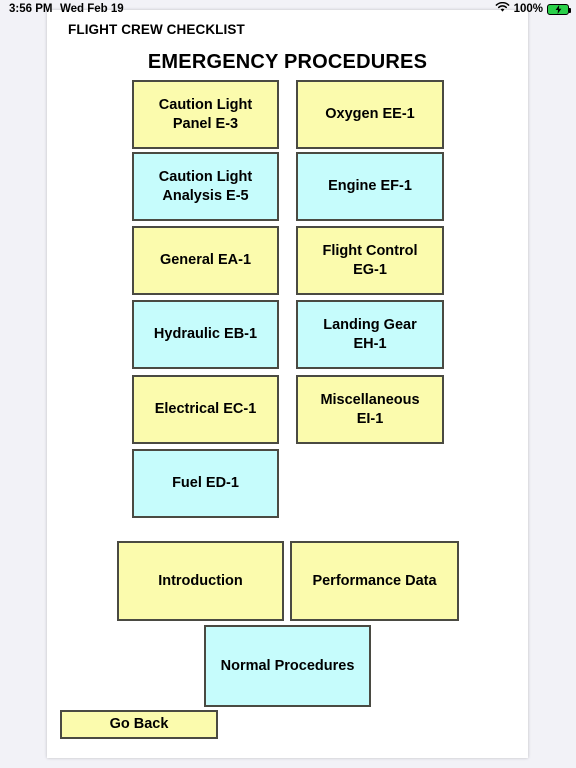 This screenshot has width=576, height=768. What do you see at coordinates (200, 581) in the screenshot?
I see `introduction-button: Introduction` at bounding box center [200, 581].